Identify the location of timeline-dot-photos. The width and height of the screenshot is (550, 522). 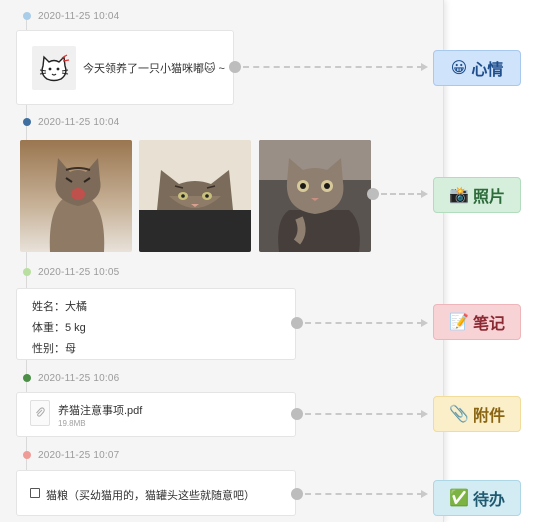
(27, 122).